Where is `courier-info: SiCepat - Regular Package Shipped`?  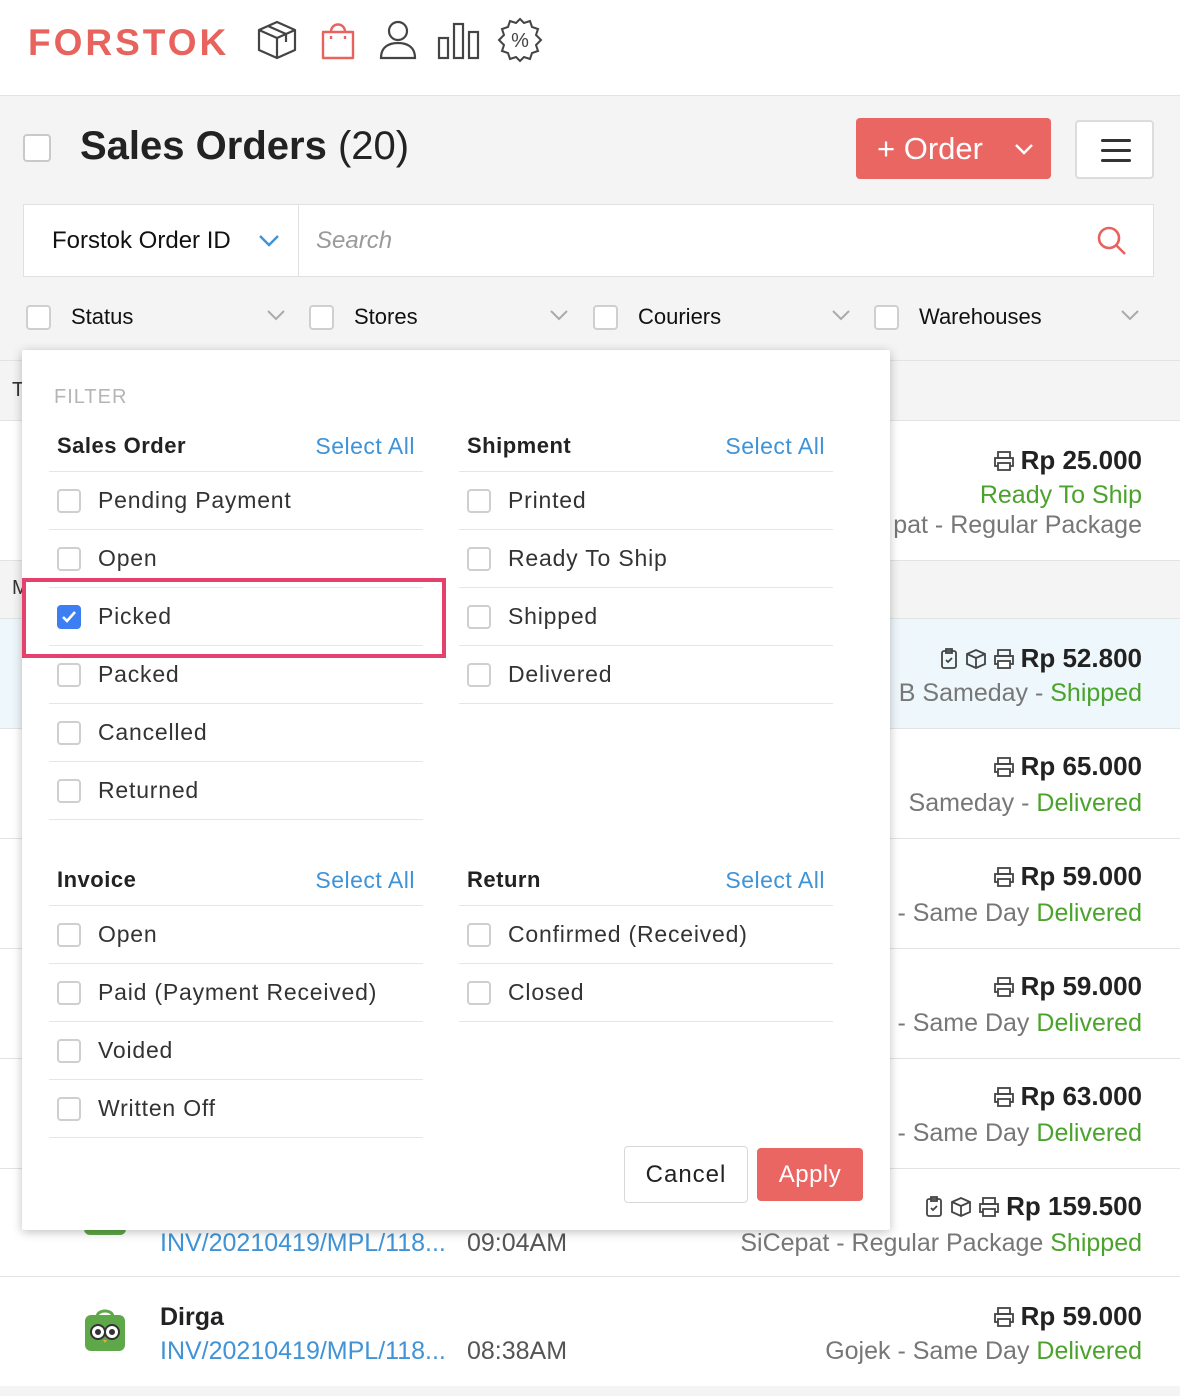 courier-info: SiCepat - Regular Package Shipped is located at coordinates (941, 1243).